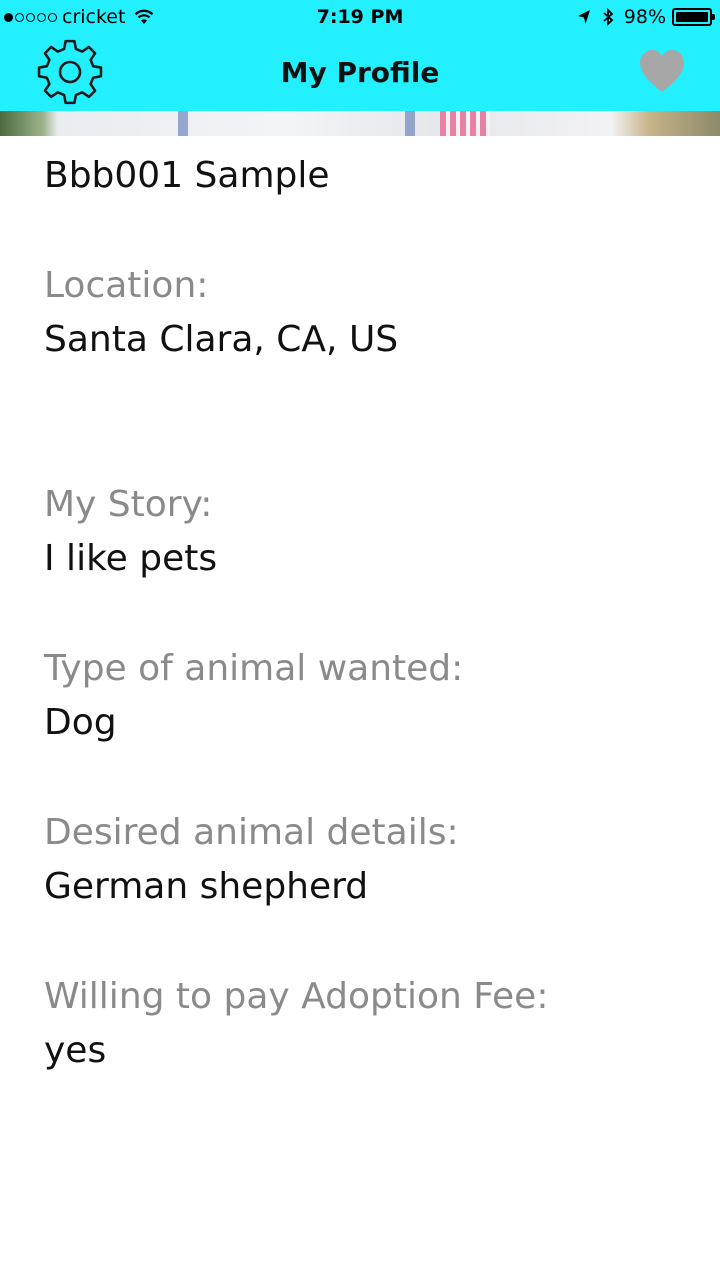 Image resolution: width=720 pixels, height=1280 pixels. What do you see at coordinates (583, 17) in the screenshot?
I see `location-arrow-icon` at bounding box center [583, 17].